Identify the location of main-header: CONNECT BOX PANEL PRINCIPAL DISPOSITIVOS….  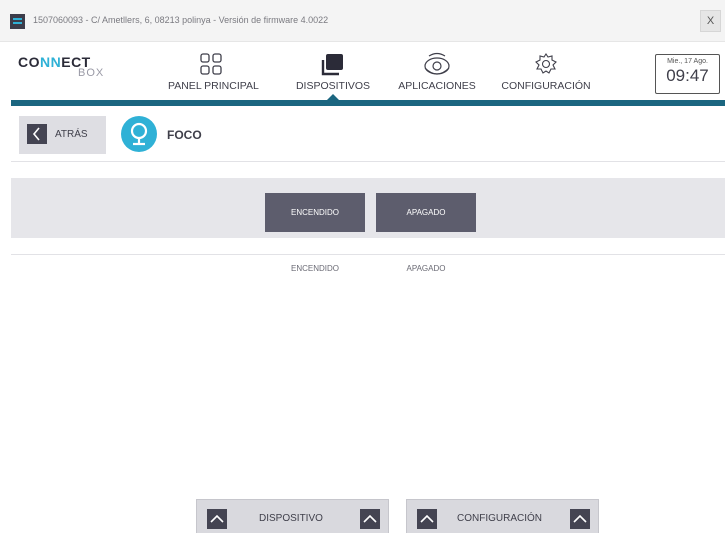
(362, 71).